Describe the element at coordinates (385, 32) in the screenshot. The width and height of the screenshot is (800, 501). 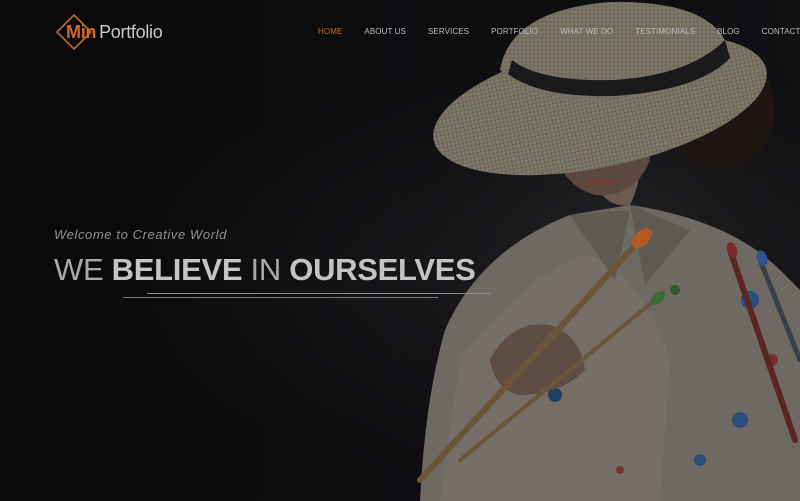
I see `nav-item-about-us: ABOUT US` at that location.